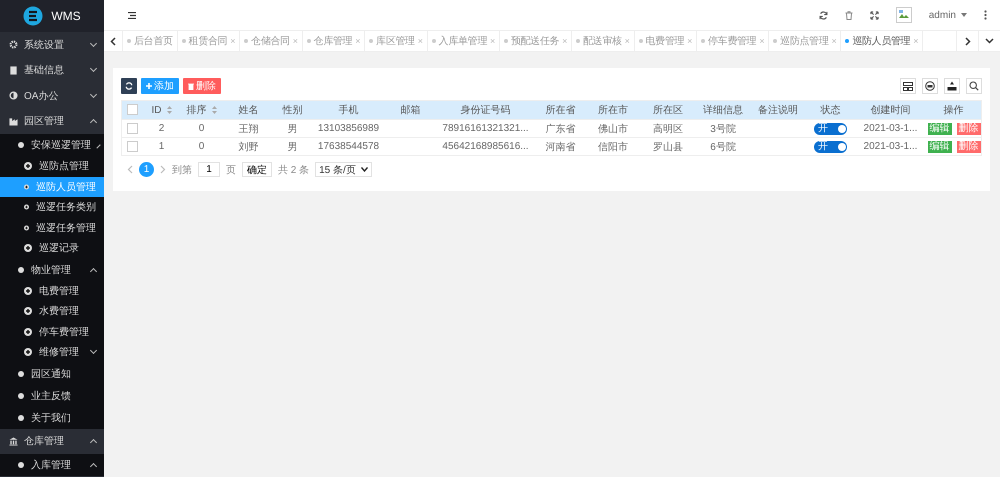  Describe the element at coordinates (44, 71) in the screenshot. I see `menu-label: 基础信息` at that location.